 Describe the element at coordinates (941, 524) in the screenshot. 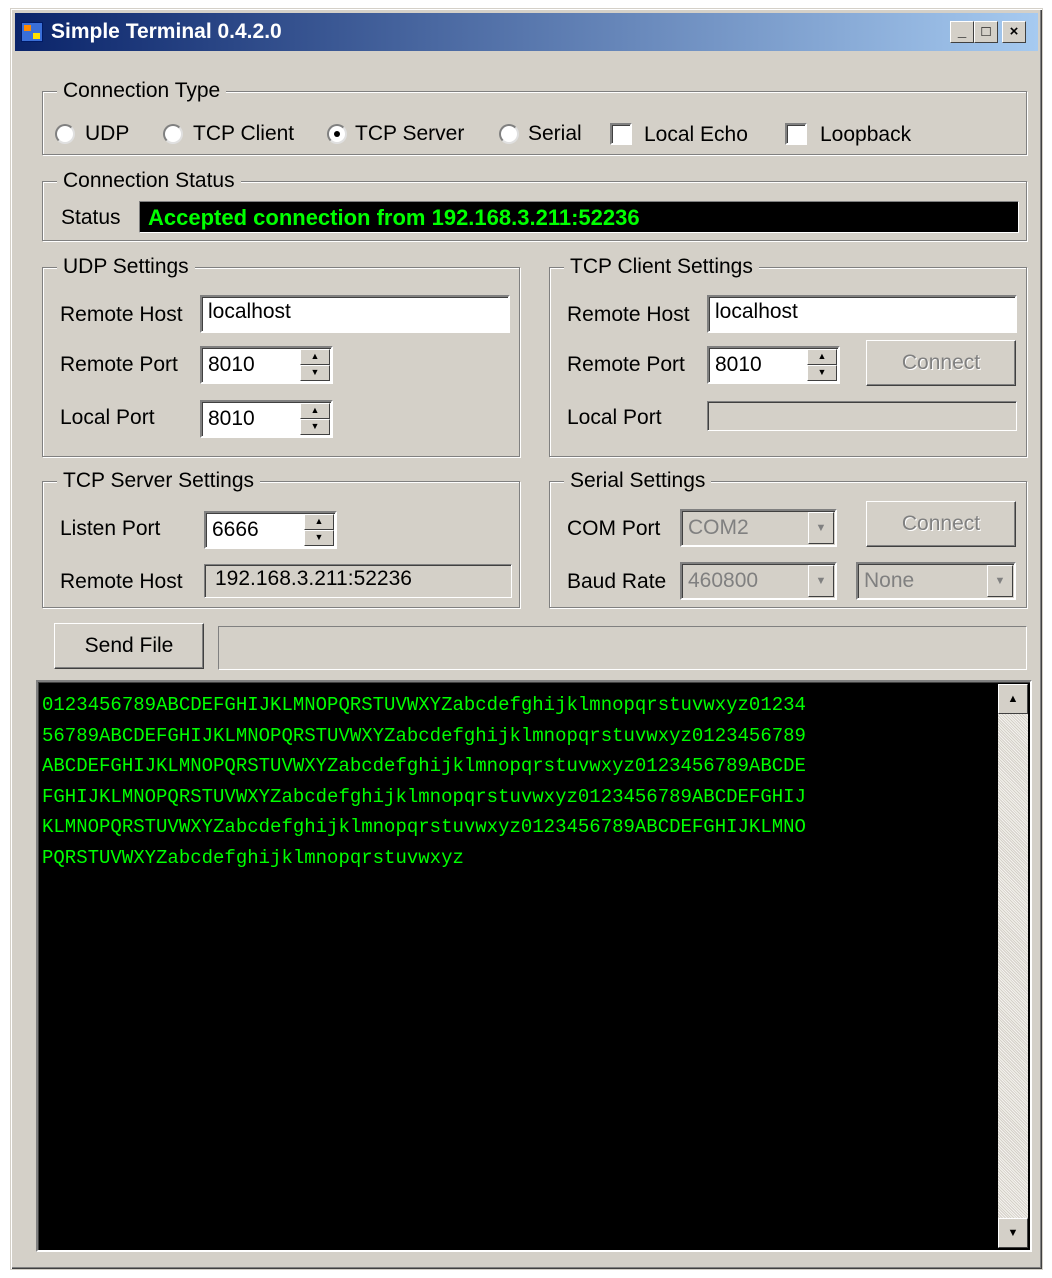

I see `serial-connect-button: Connect` at that location.